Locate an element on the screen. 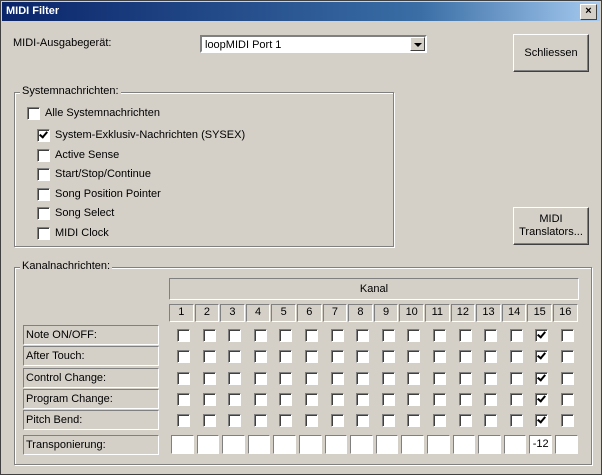 The width and height of the screenshot is (602, 475). channel-checkbox-r2-c7 is located at coordinates (337, 378).